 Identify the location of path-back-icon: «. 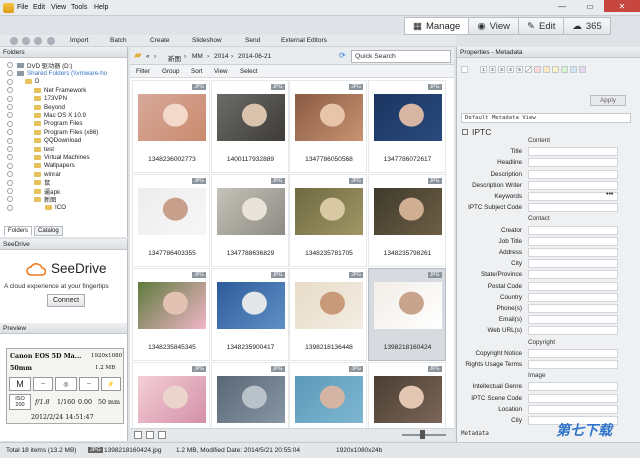
(148, 56).